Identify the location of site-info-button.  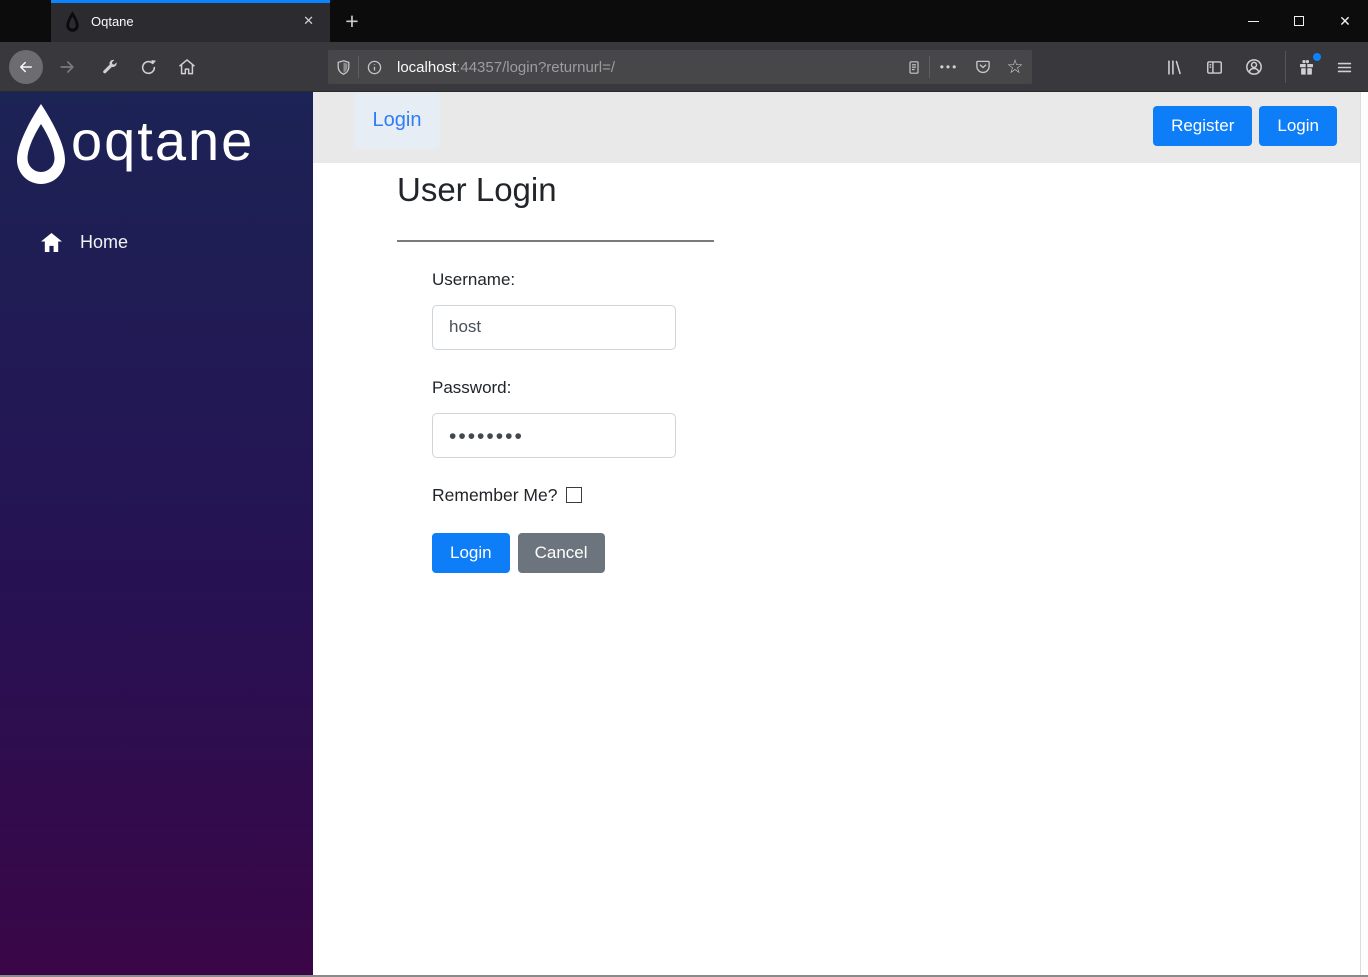
(374, 67).